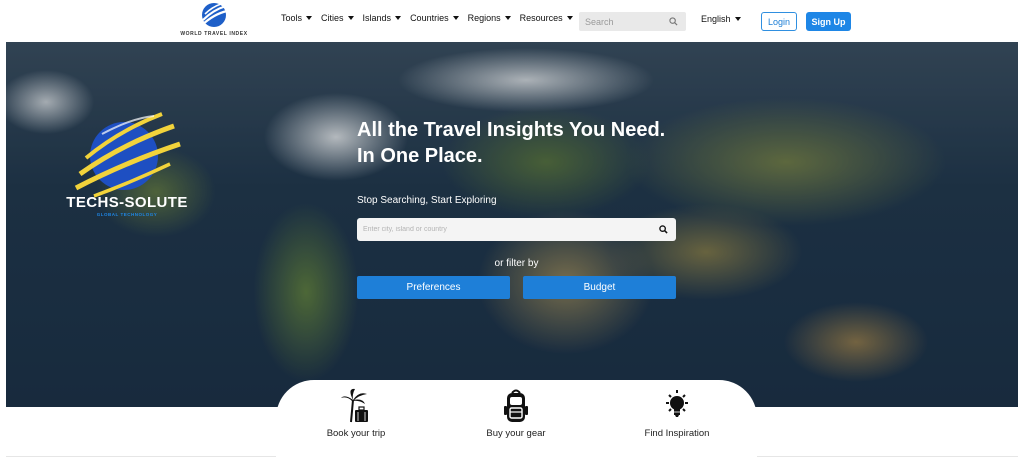 The image size is (1024, 460). I want to click on logo-wordmark: TECHS-SOLUTE, so click(127, 202).